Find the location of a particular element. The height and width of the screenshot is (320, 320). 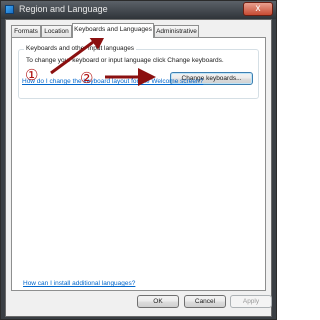

window-title: Region and Language is located at coordinates (63, 9).